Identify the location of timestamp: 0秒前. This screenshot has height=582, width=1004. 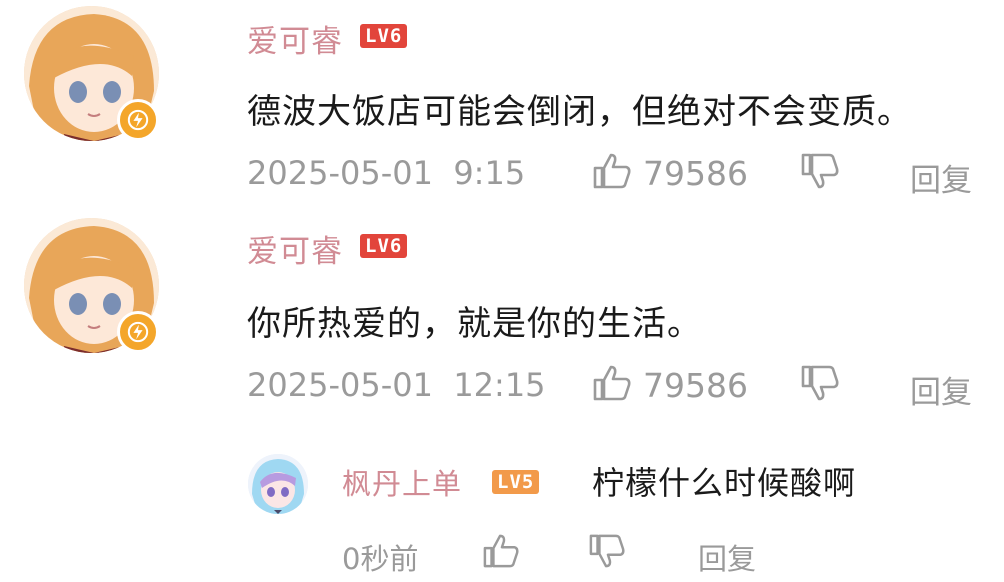
(380, 559).